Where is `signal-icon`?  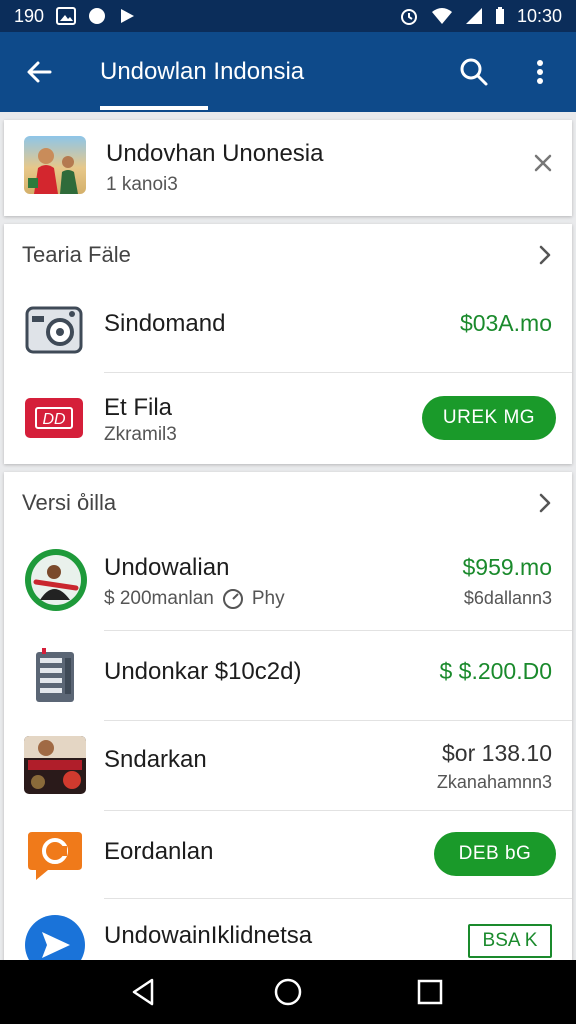
signal-icon is located at coordinates (474, 16).